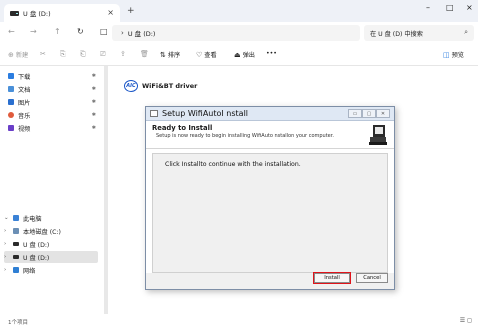 The image size is (478, 329). I want to click on breadcrumb-usb-drive: U 盘 (D:), so click(142, 33).